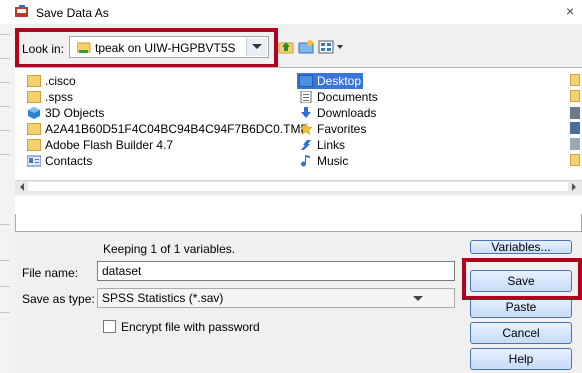 This screenshot has height=373, width=582. What do you see at coordinates (22, 187) in the screenshot?
I see `scroll-left-icon` at bounding box center [22, 187].